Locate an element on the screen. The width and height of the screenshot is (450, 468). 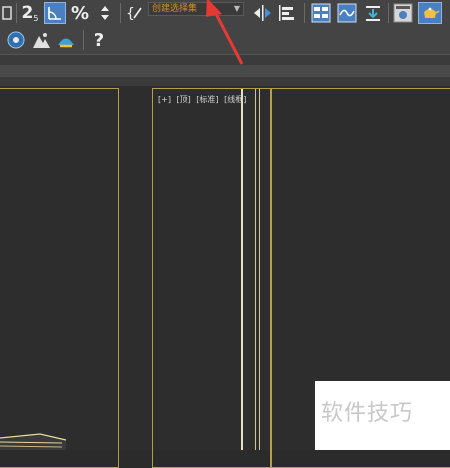
ribbon-strip is located at coordinates (225, 71).